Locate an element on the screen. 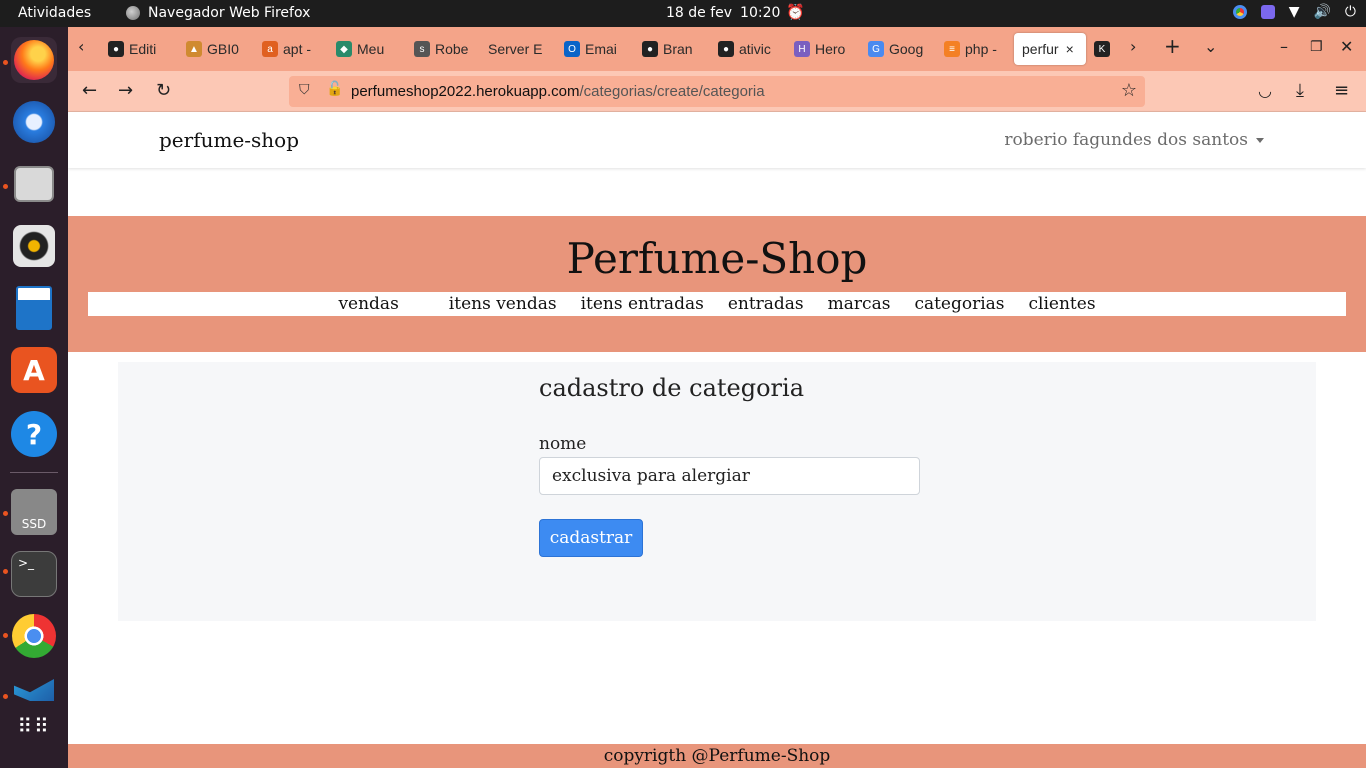  system-tray: ▼ 🔊 ⏻ is located at coordinates (1294, 12).